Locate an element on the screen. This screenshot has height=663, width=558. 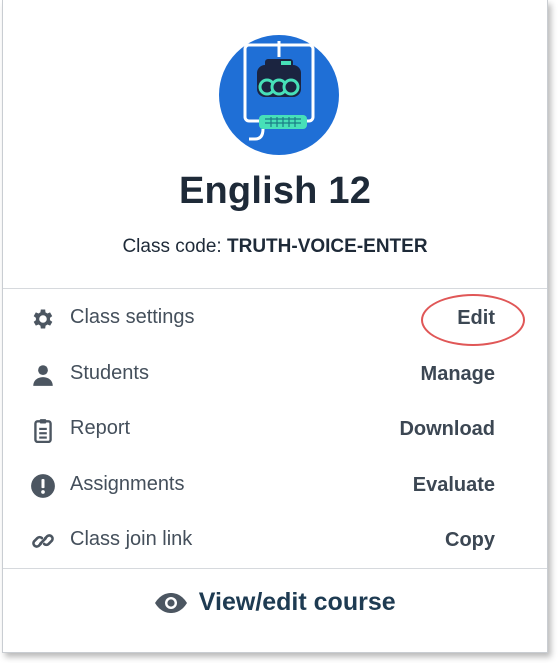
menu-row-students: Students Manage is located at coordinates (275, 377).